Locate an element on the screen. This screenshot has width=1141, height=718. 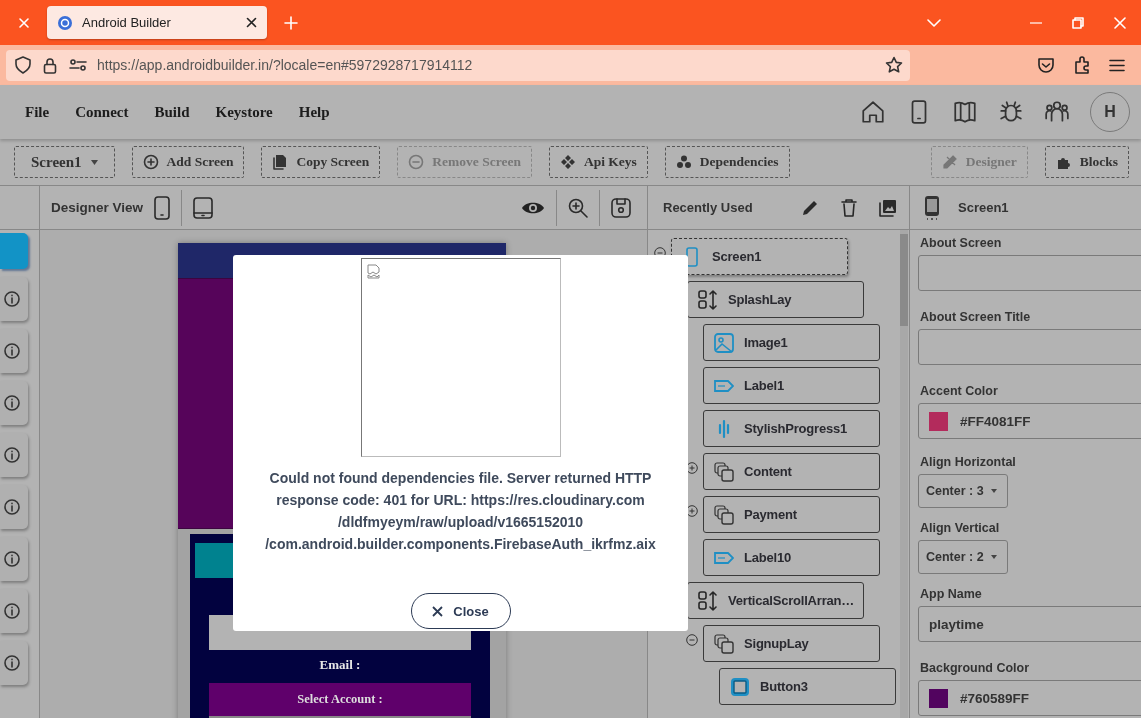
tree-item: SplashLay is located at coordinates (775, 299).